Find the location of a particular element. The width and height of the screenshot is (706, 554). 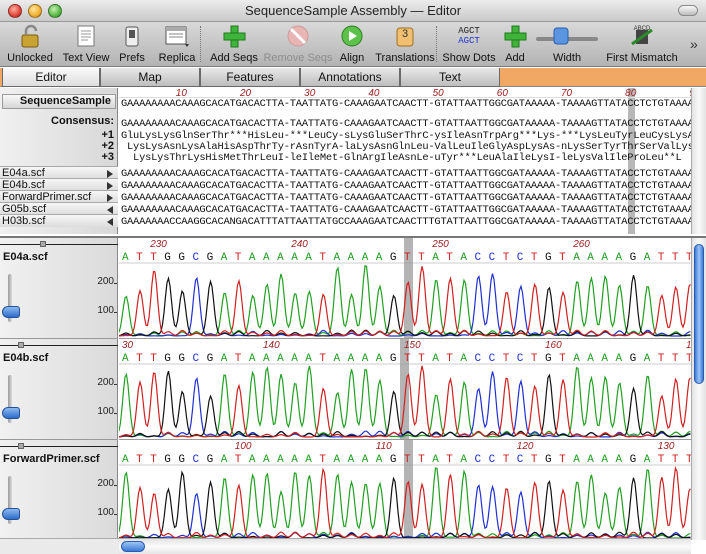

ruler-tick-label: 240 is located at coordinates (299, 244).